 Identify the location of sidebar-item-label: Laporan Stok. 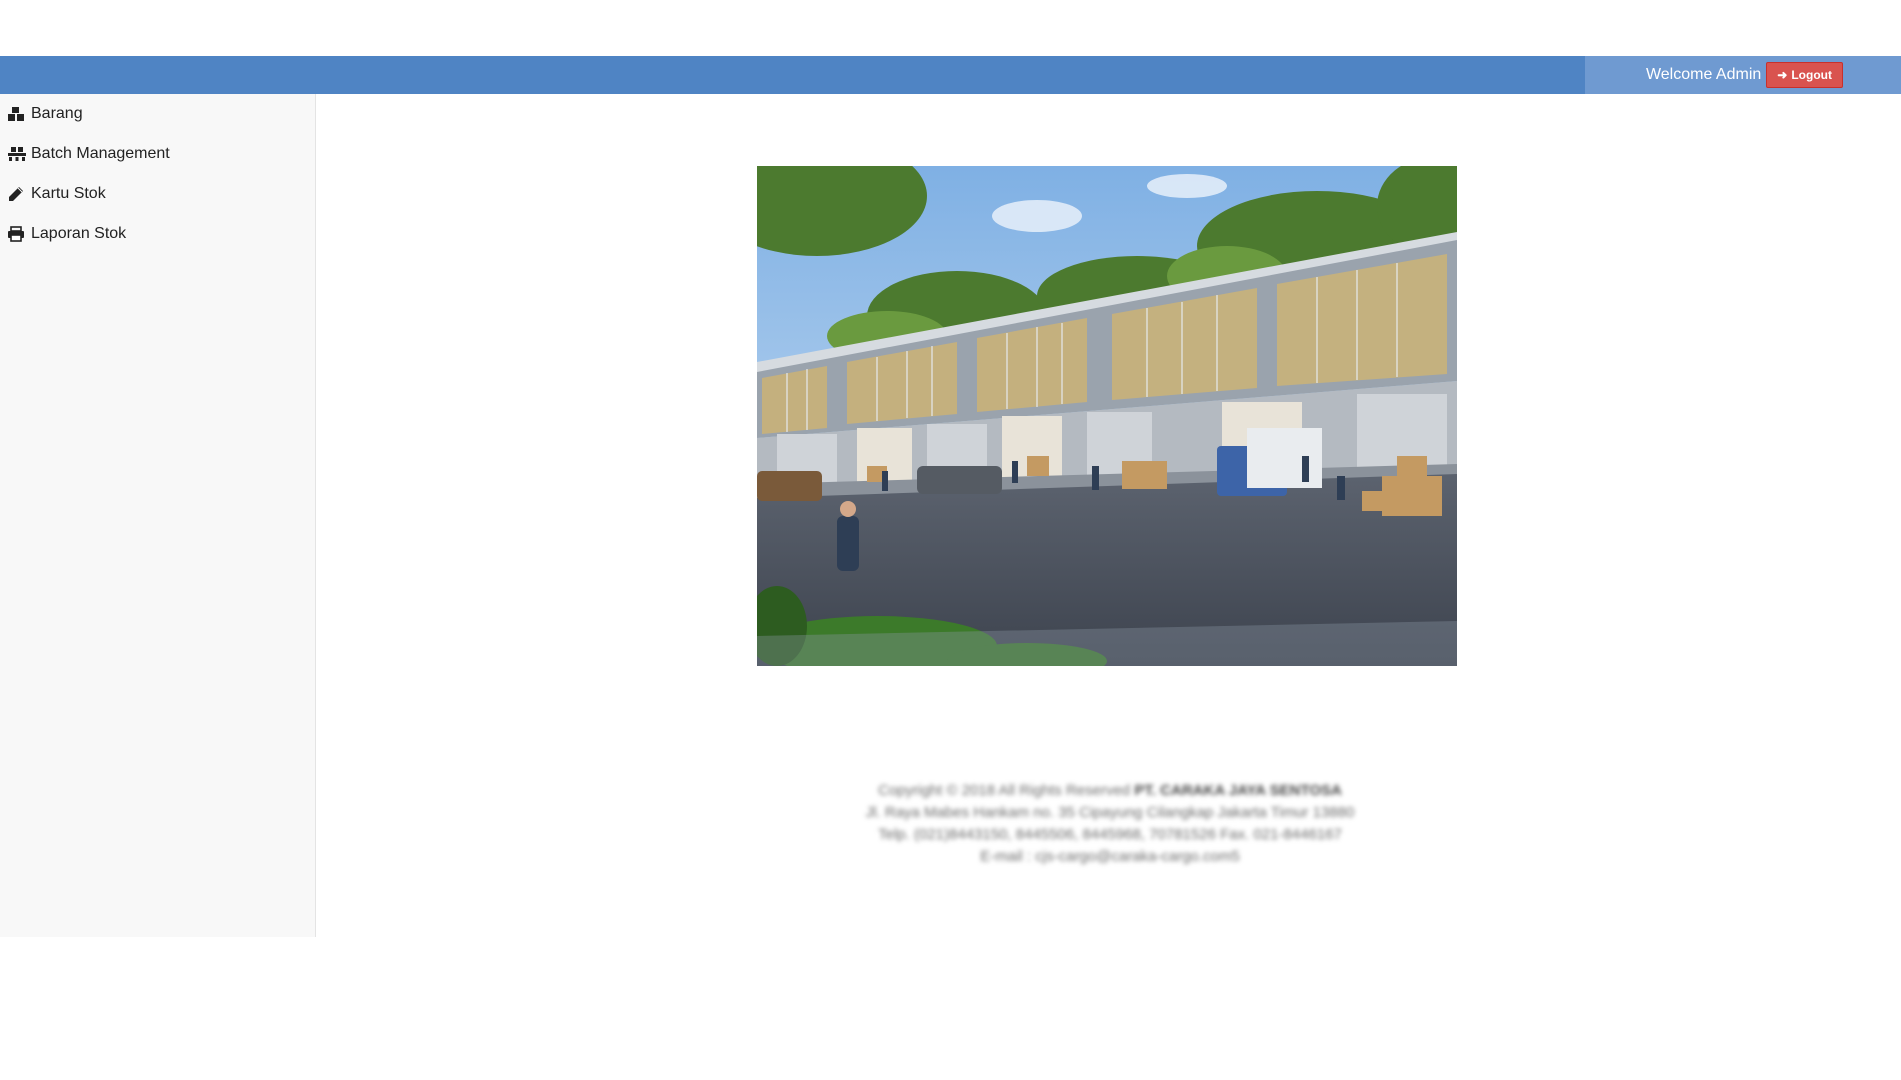
(79, 233).